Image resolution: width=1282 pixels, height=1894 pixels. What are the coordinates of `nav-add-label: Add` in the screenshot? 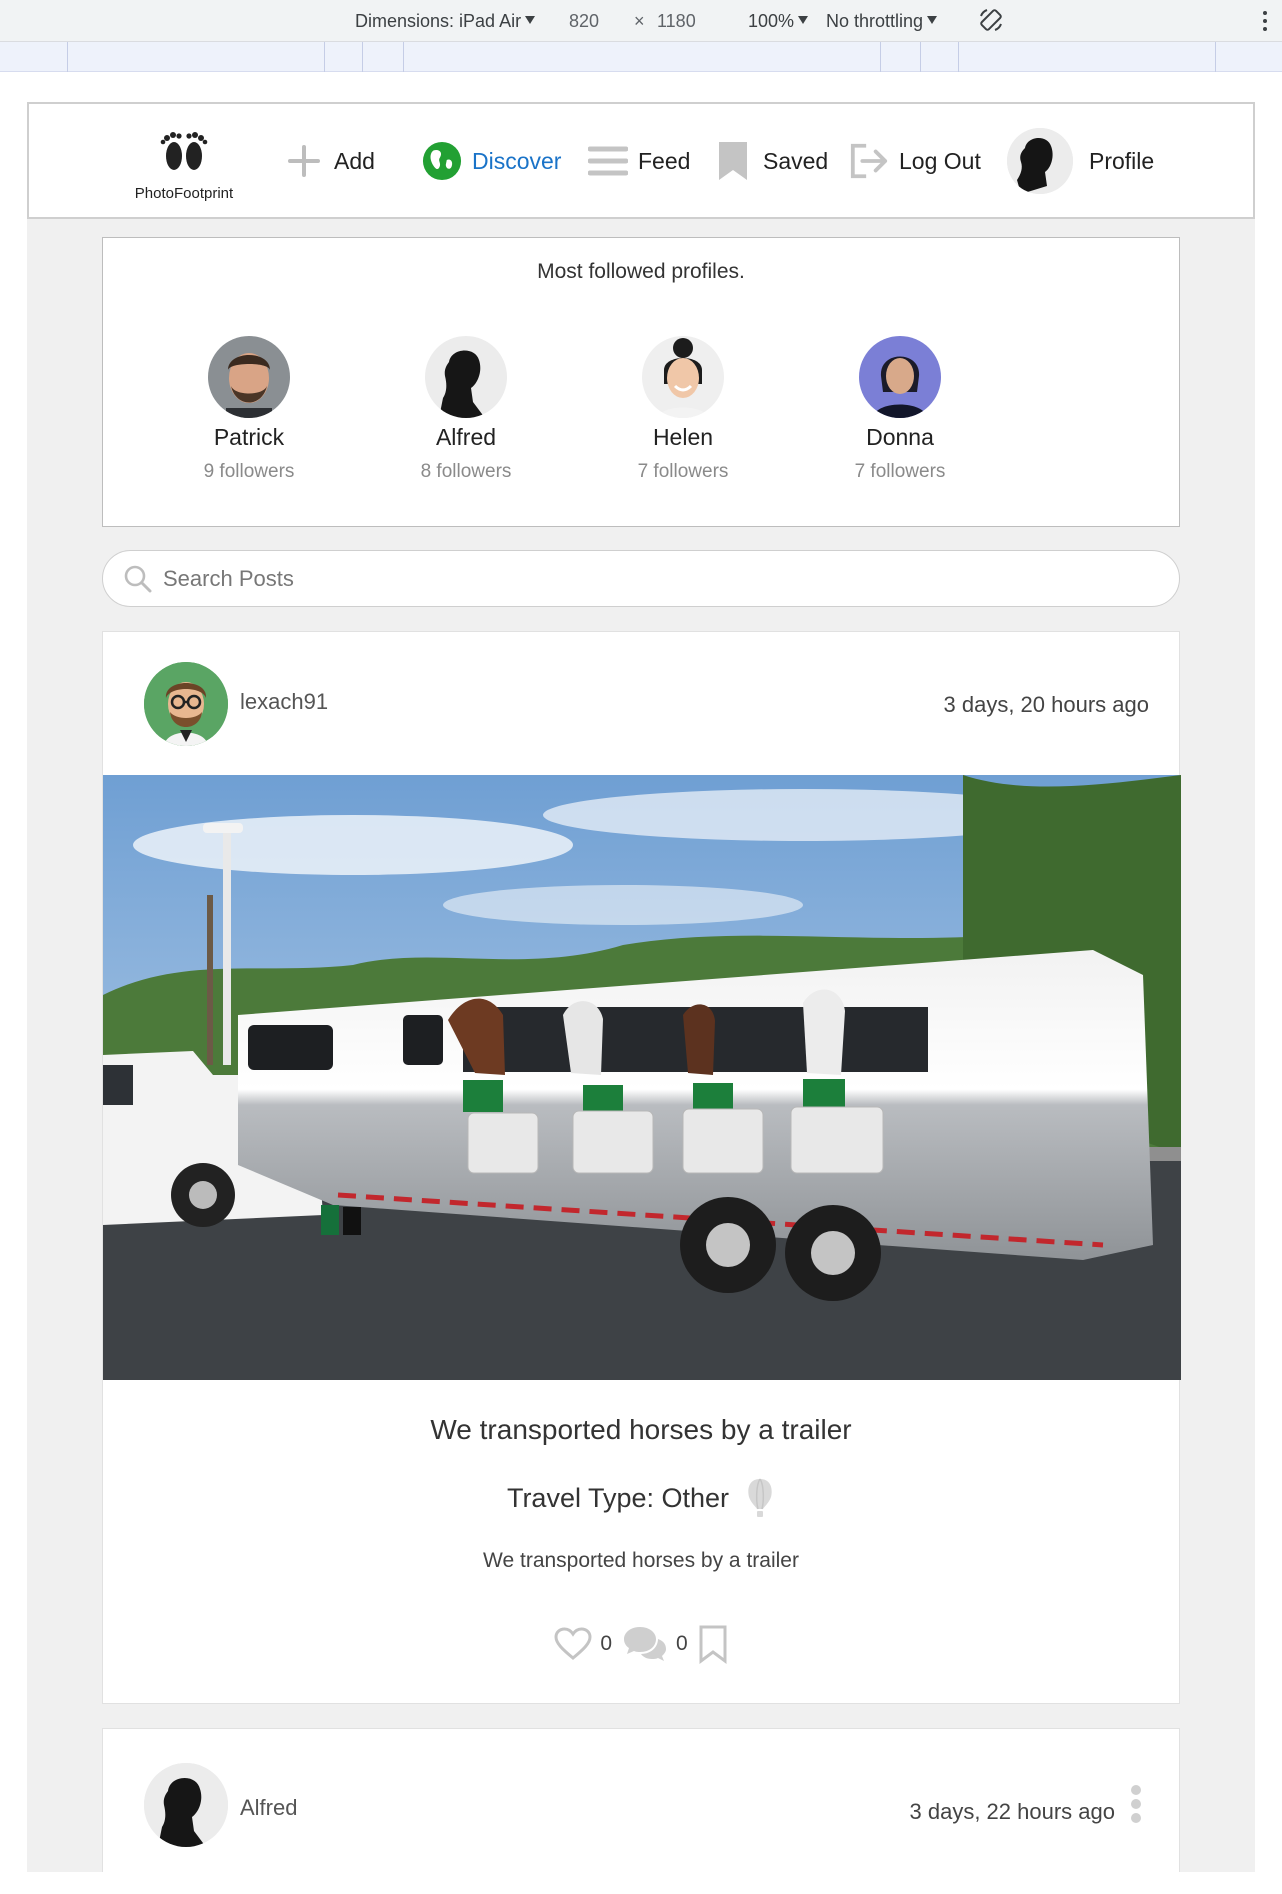 It's located at (354, 160).